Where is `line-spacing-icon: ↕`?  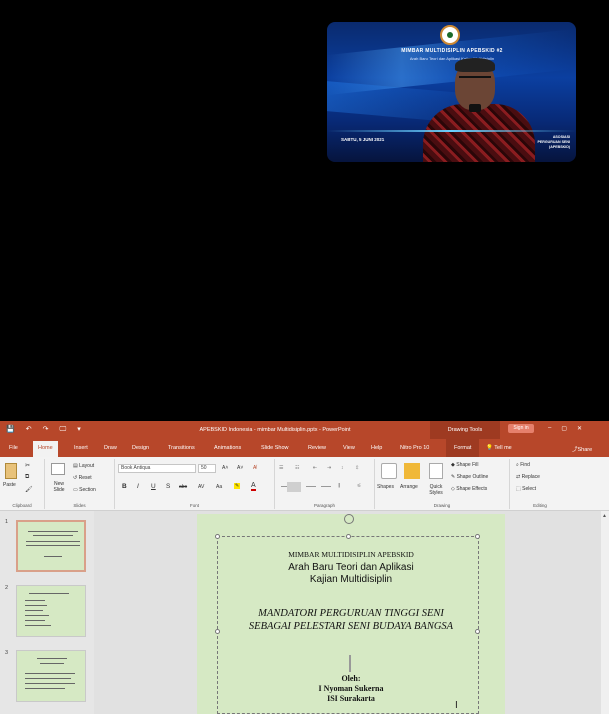
line-spacing-icon: ↕ is located at coordinates (342, 468).